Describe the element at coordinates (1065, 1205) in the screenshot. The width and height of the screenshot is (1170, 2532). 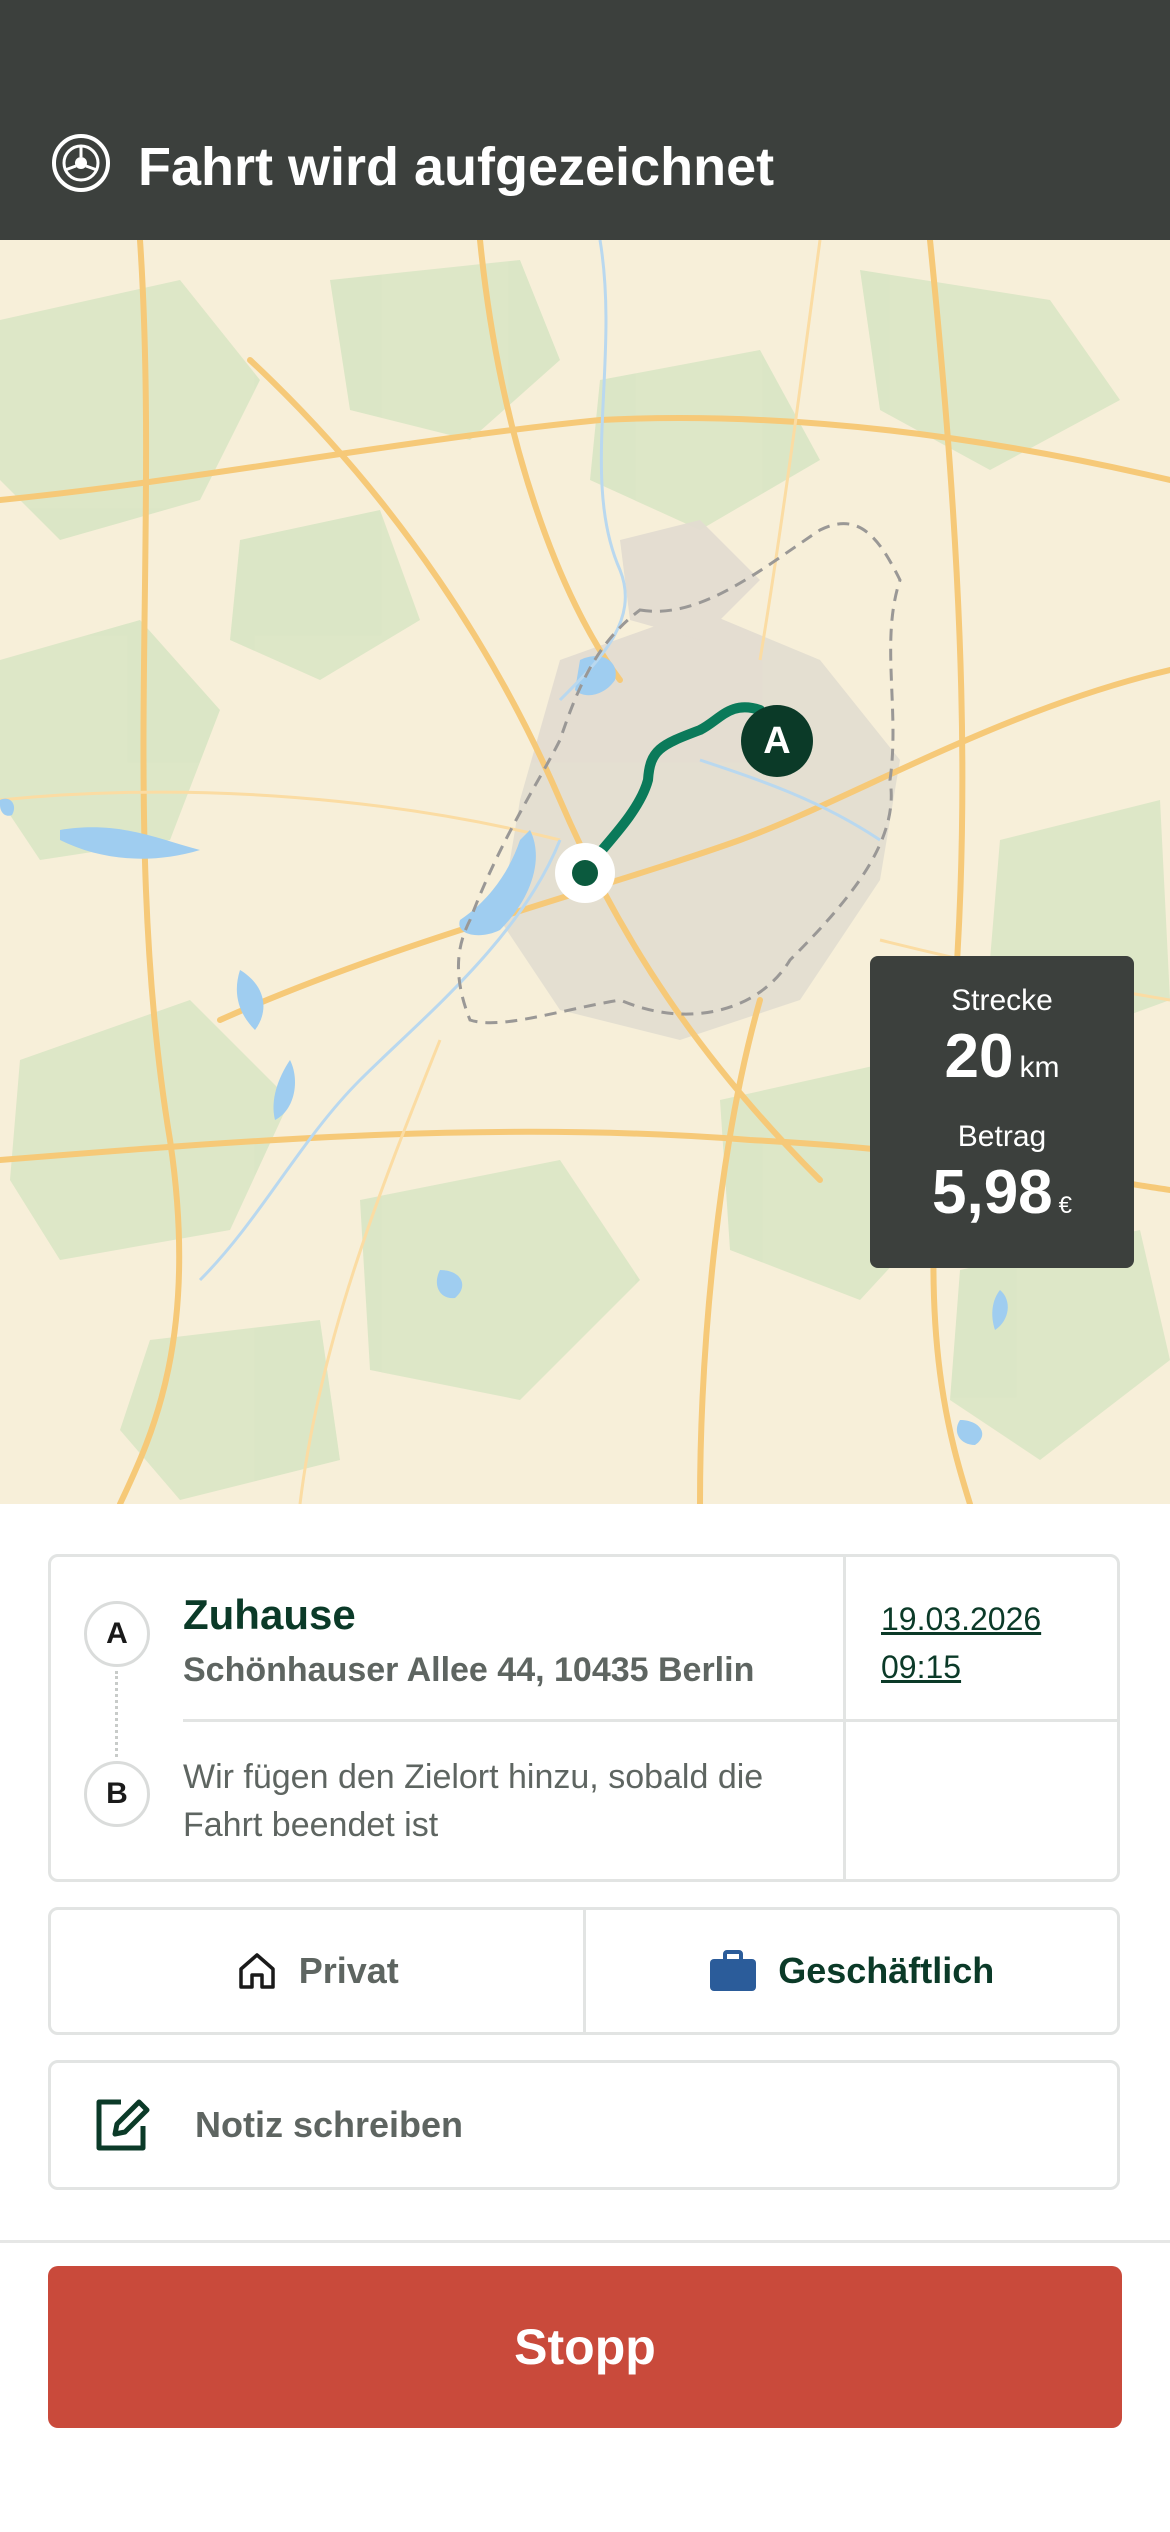
I see `amount-unit: €` at that location.